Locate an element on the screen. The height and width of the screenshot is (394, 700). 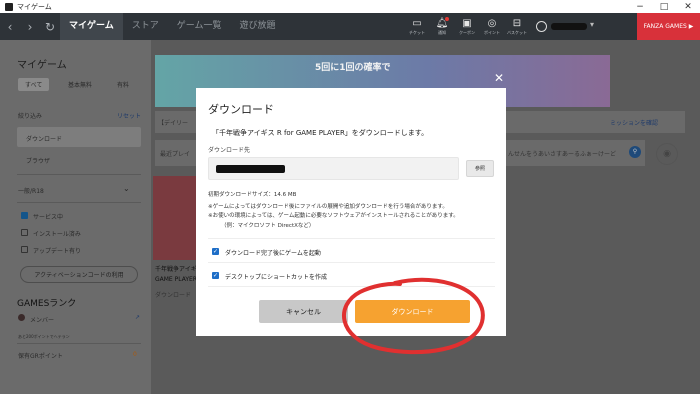
create-shortcut-checkbox: ✓ is located at coordinates (215, 275).